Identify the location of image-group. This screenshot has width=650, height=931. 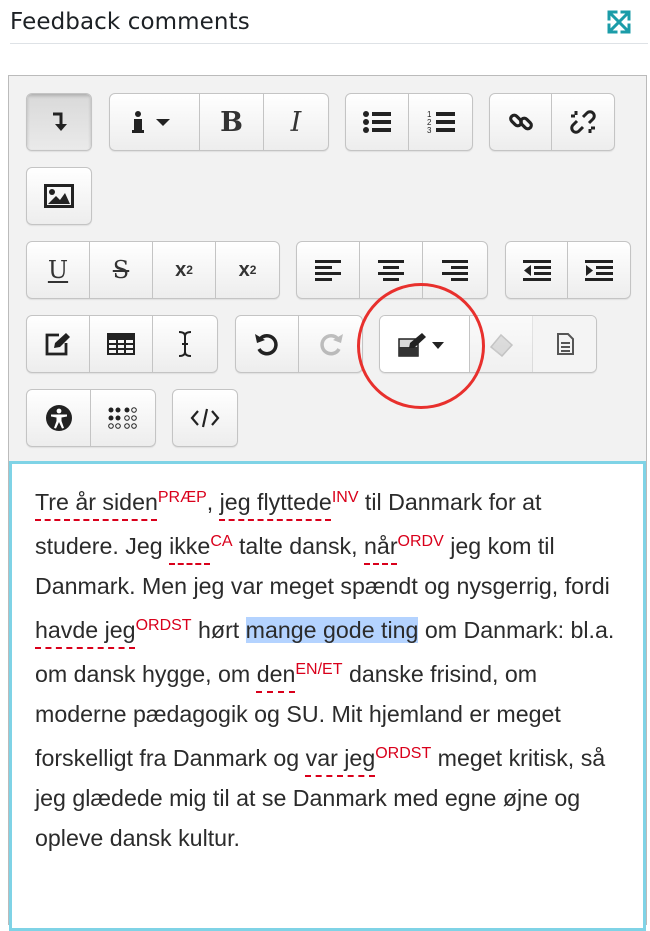
(59, 196).